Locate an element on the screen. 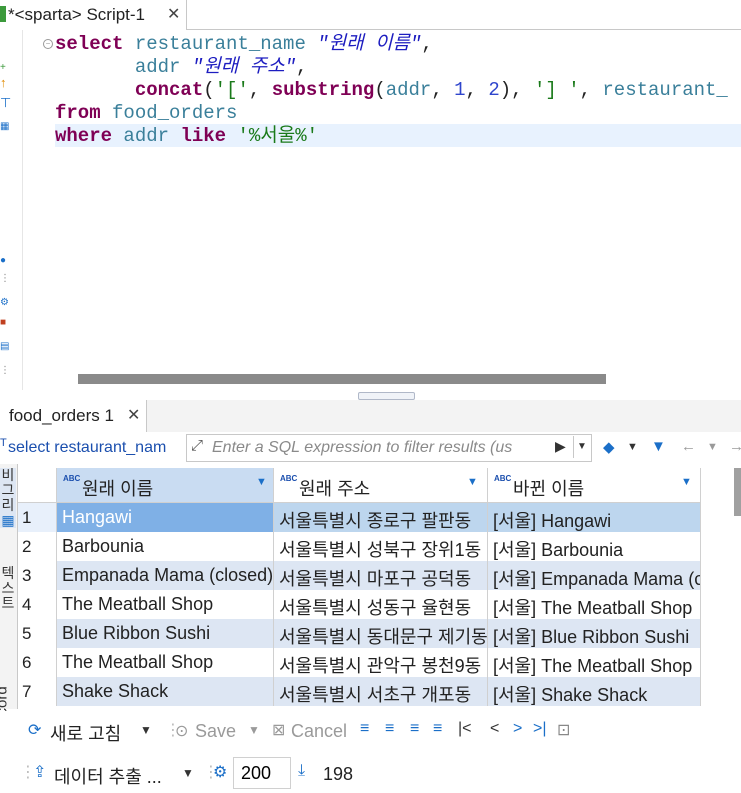  cell-new-name: [서울] Empanada Mama (closed) is located at coordinates (594, 575).